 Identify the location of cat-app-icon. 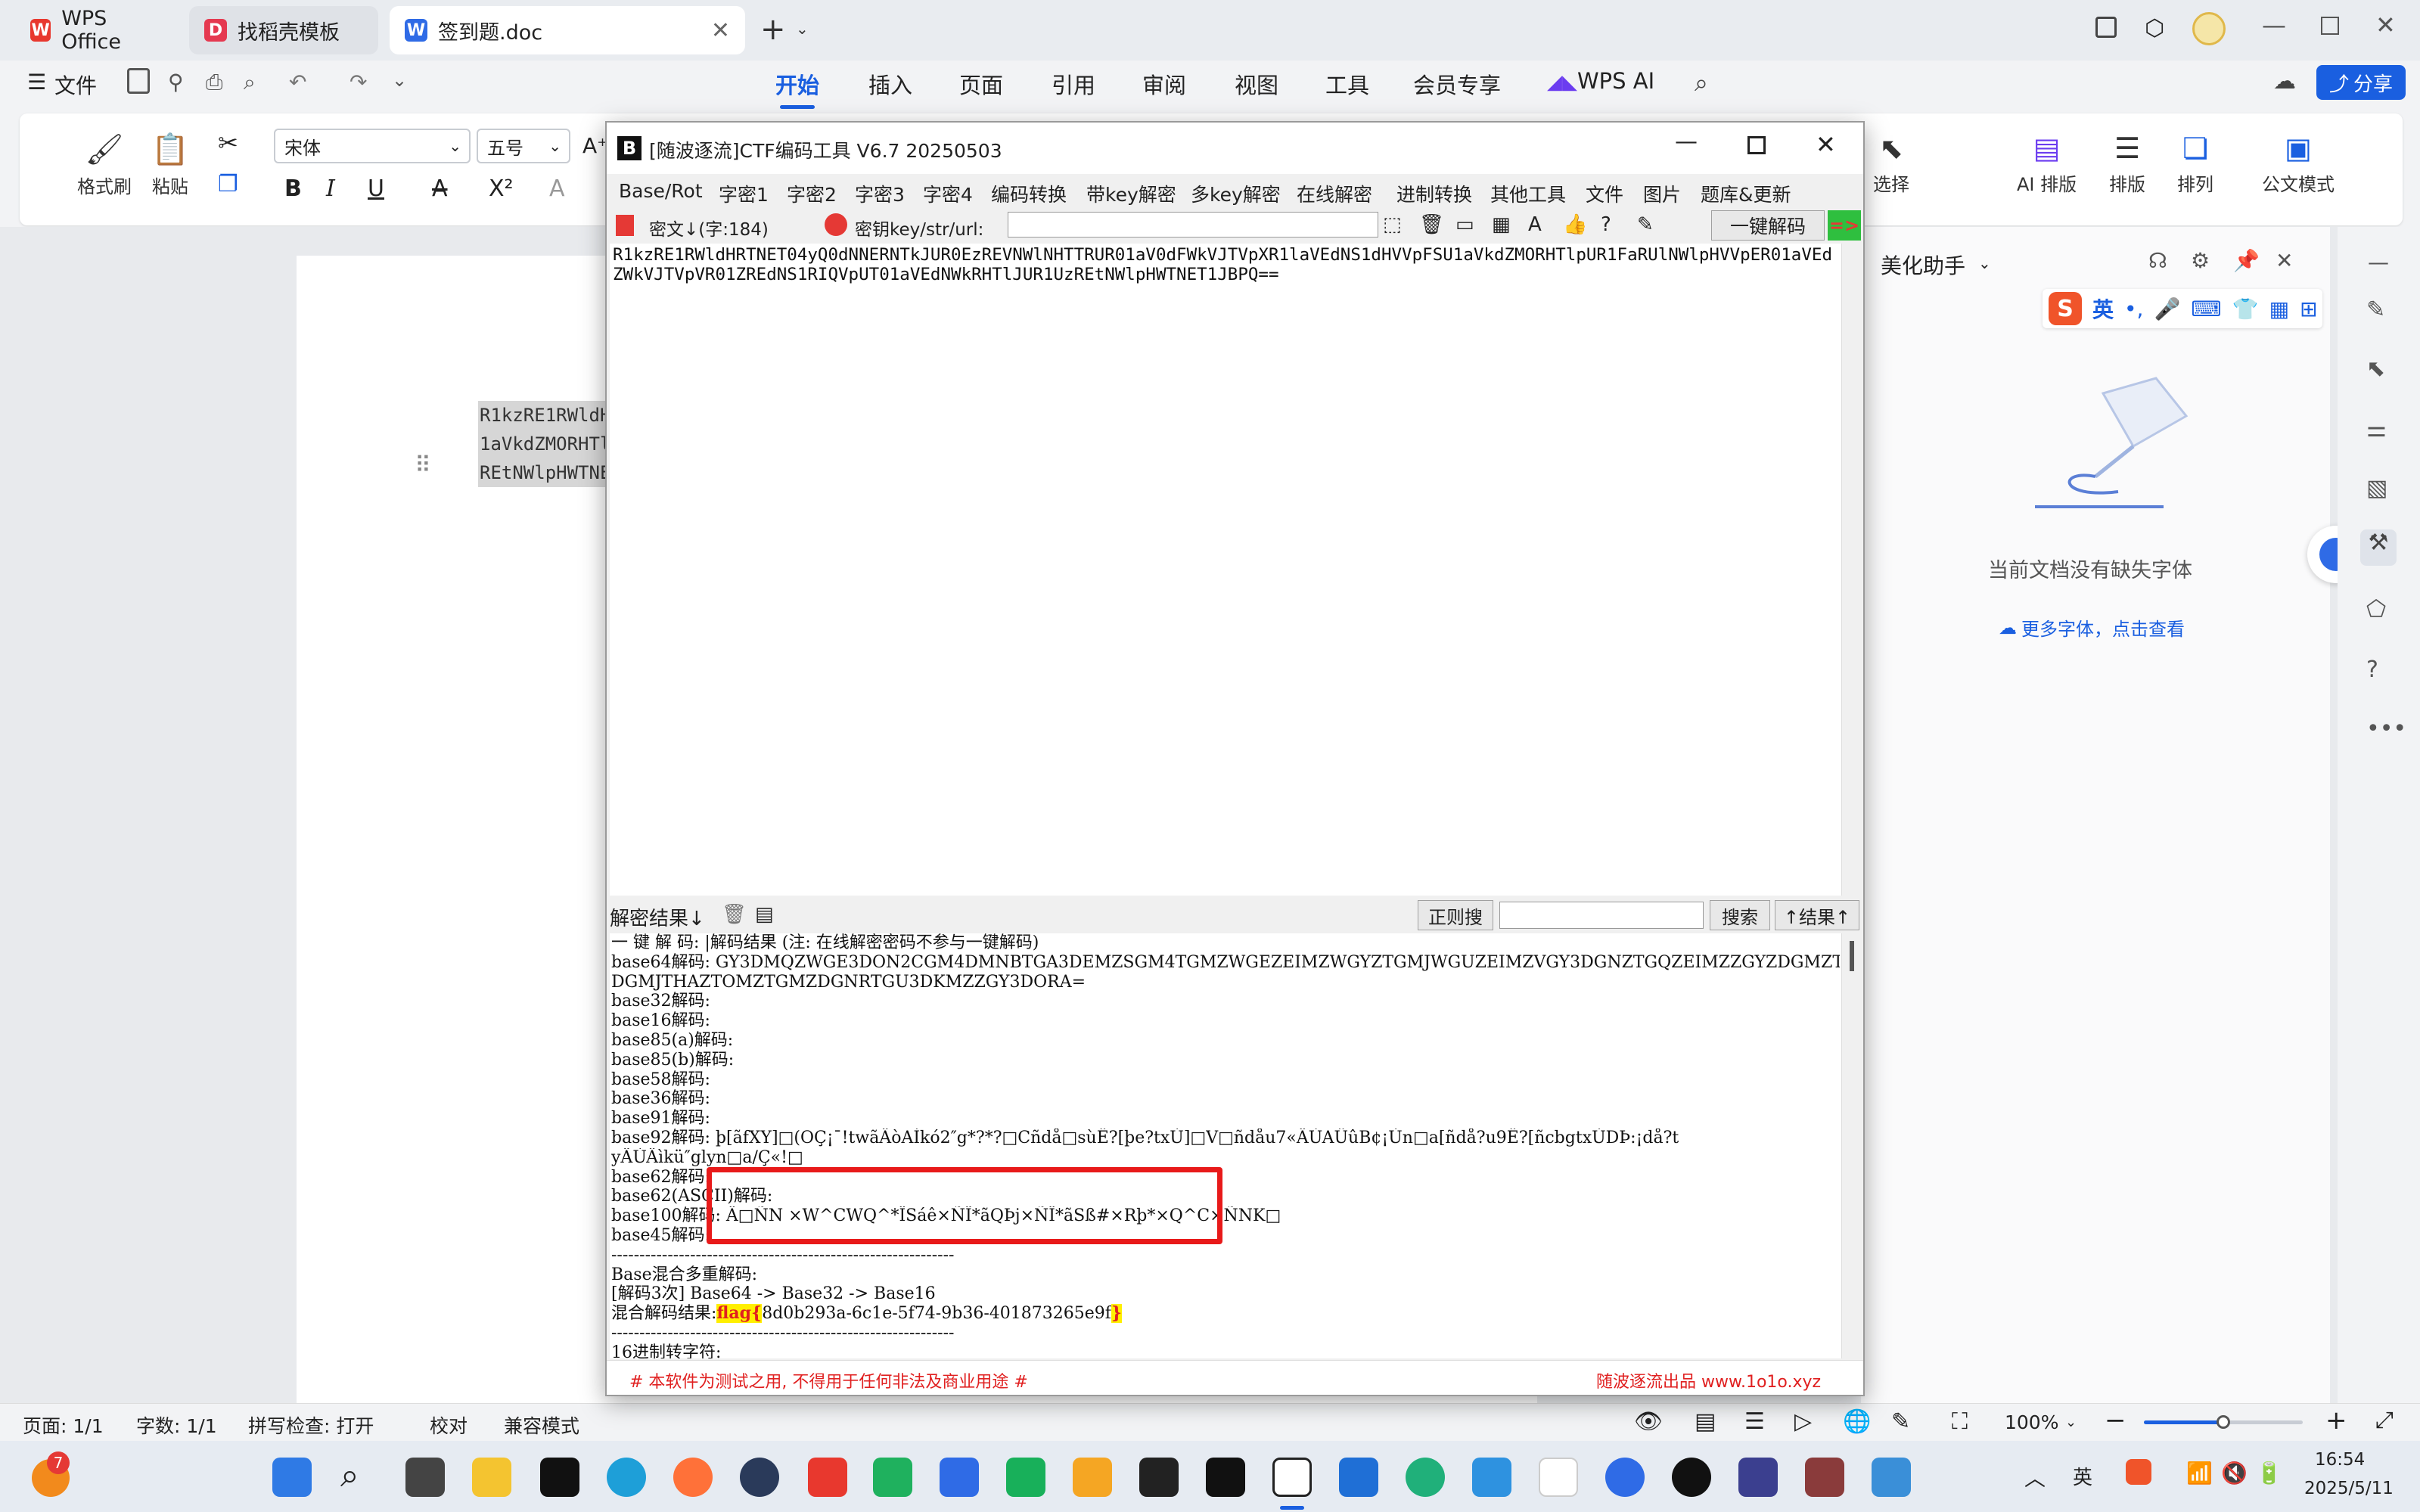
(1758, 1477).